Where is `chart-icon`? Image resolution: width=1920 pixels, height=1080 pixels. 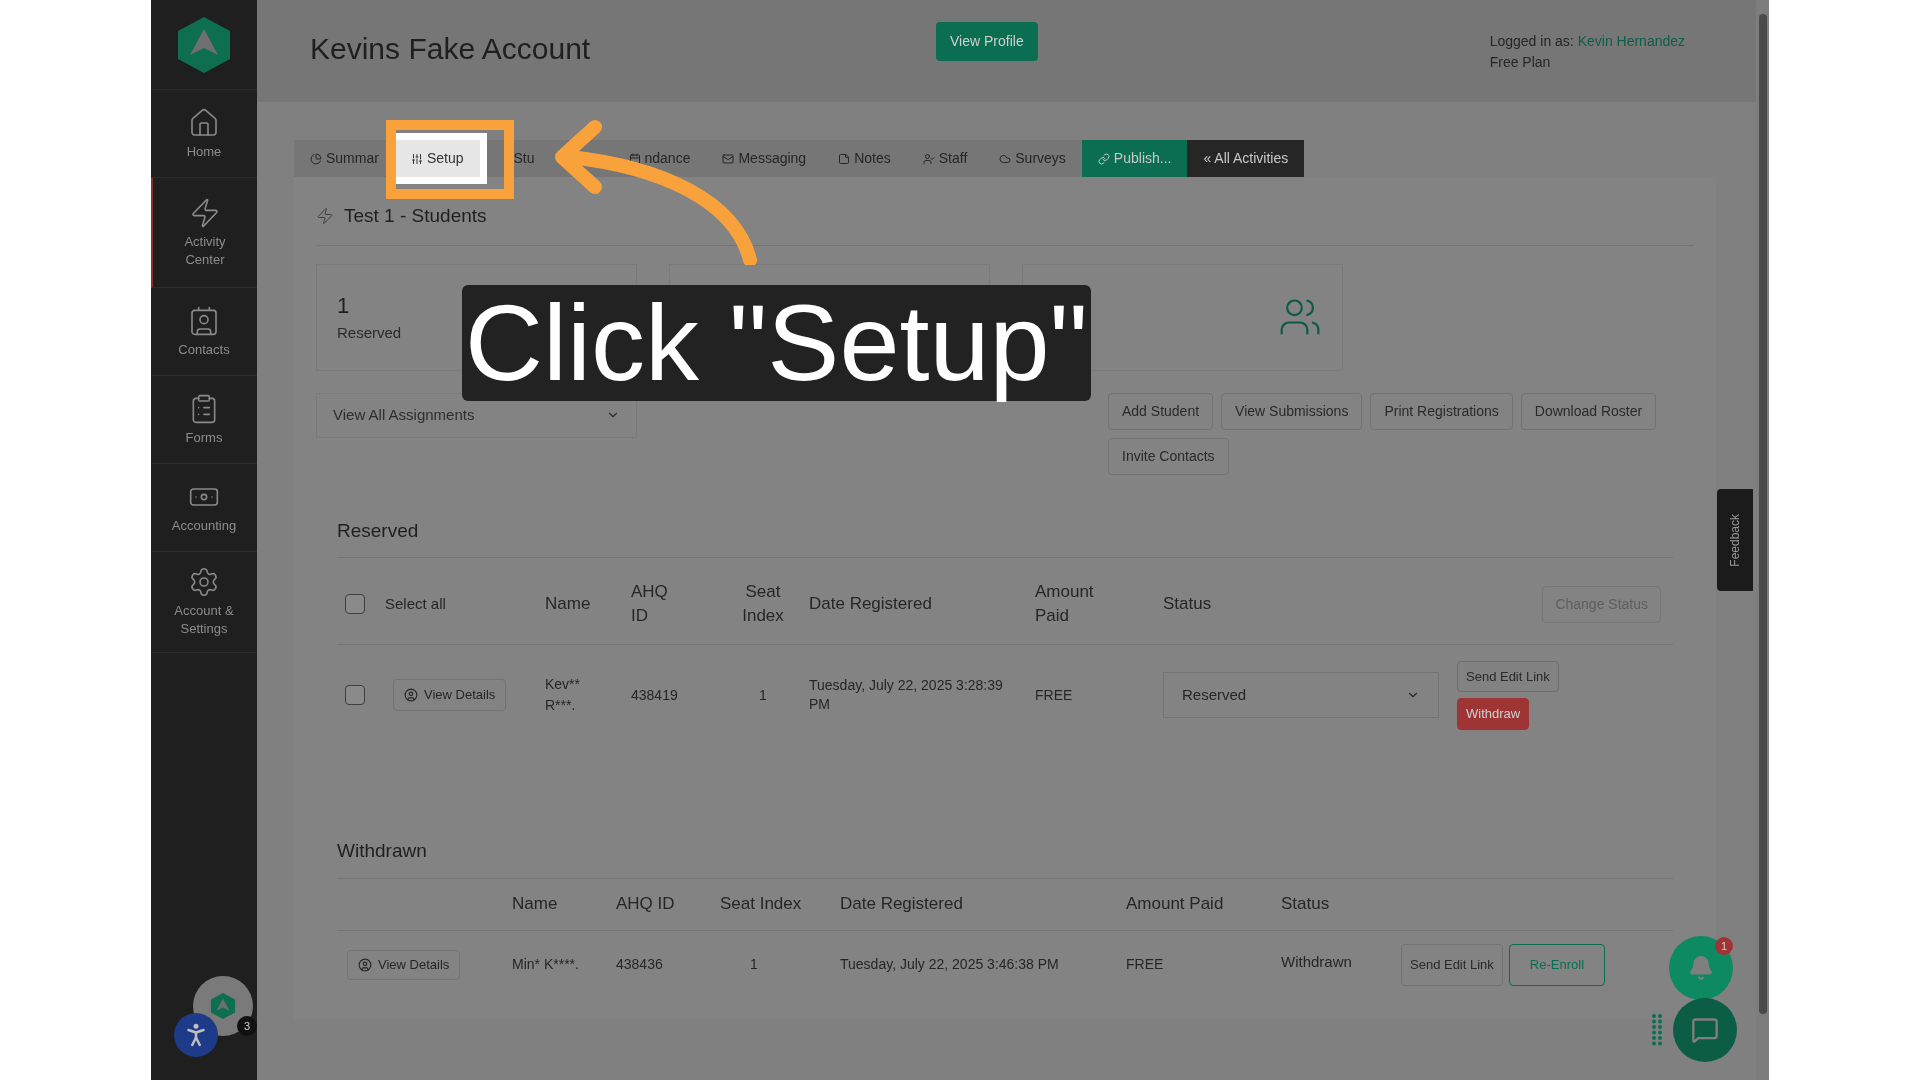 chart-icon is located at coordinates (316, 158).